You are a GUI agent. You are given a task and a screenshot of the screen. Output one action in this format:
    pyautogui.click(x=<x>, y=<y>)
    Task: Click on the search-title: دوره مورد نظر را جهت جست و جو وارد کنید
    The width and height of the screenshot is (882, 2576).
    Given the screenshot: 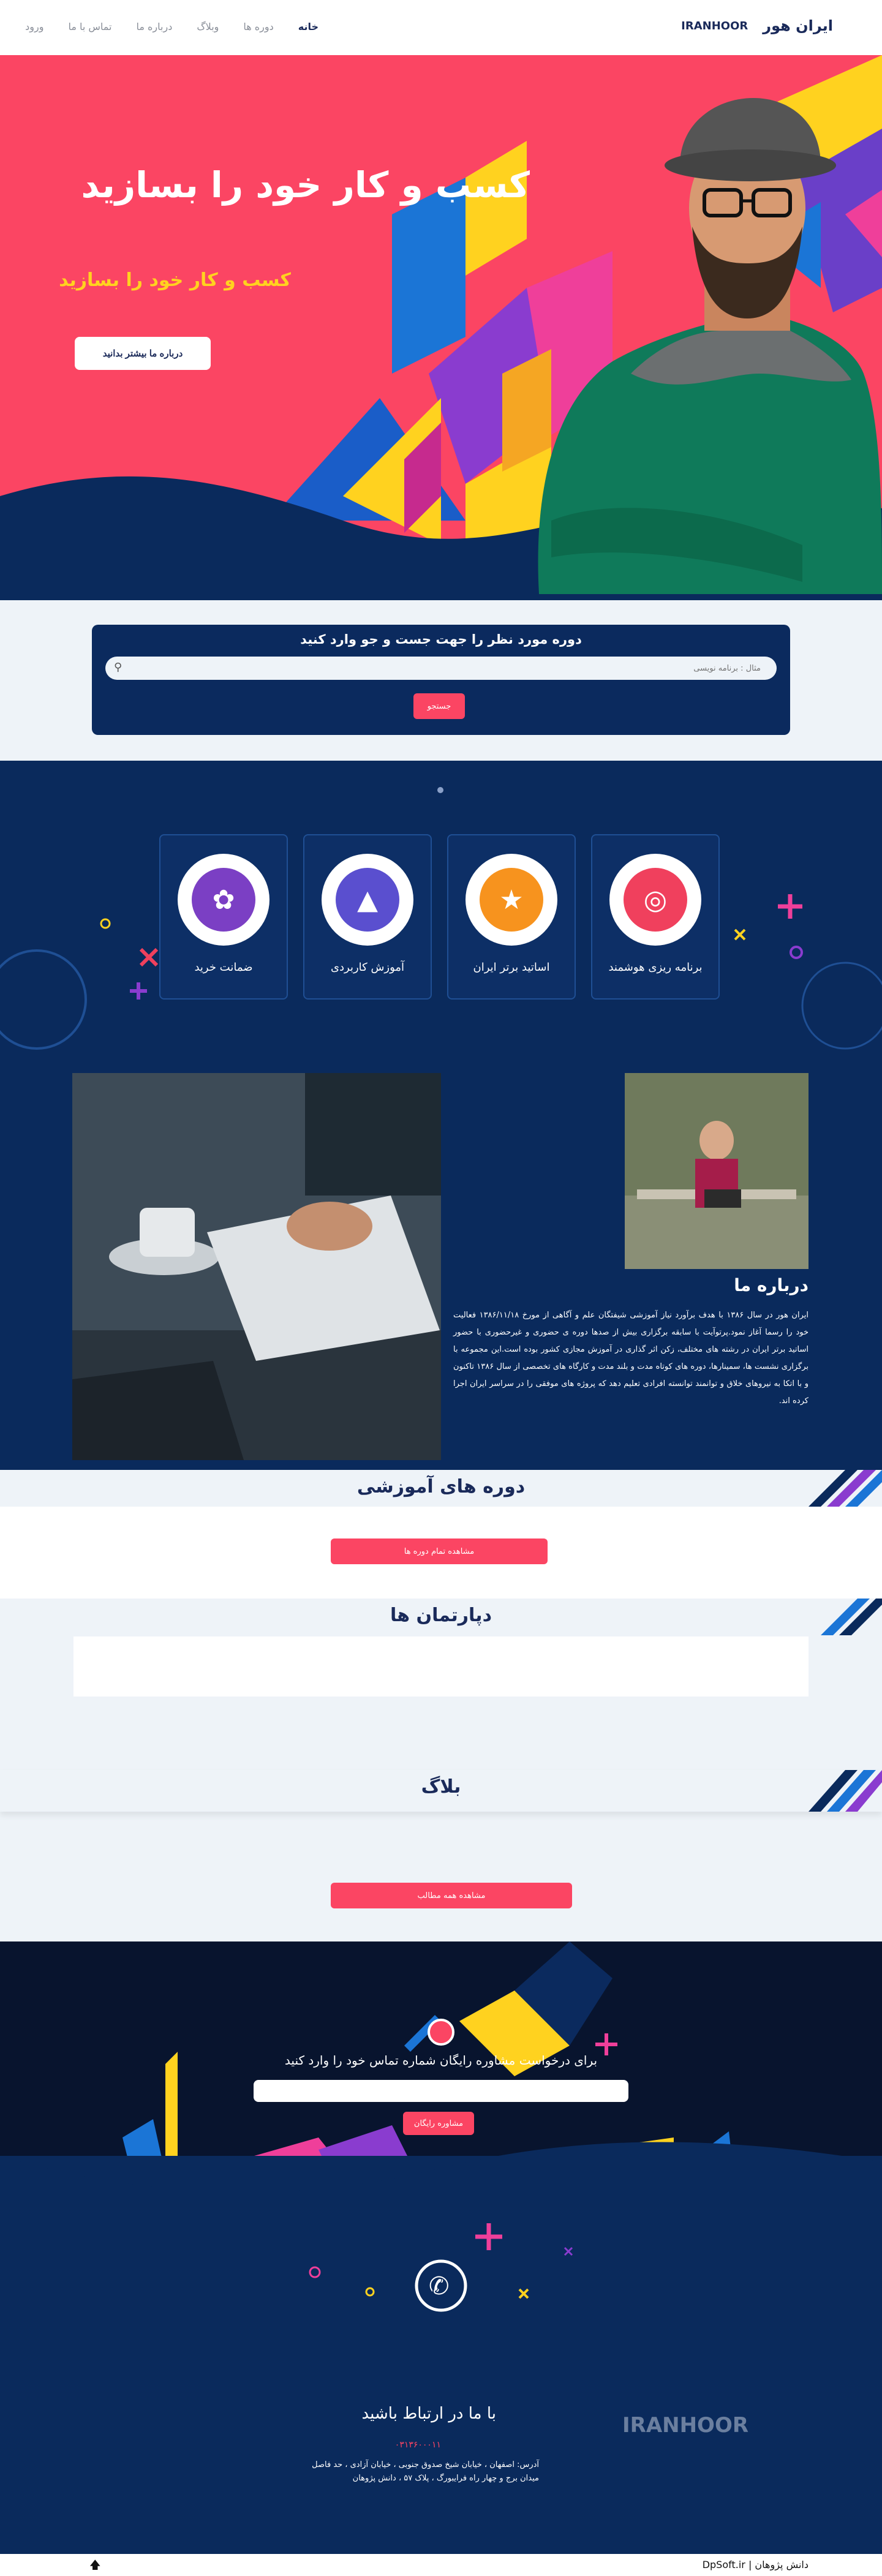 What is the action you would take?
    pyautogui.click(x=441, y=639)
    